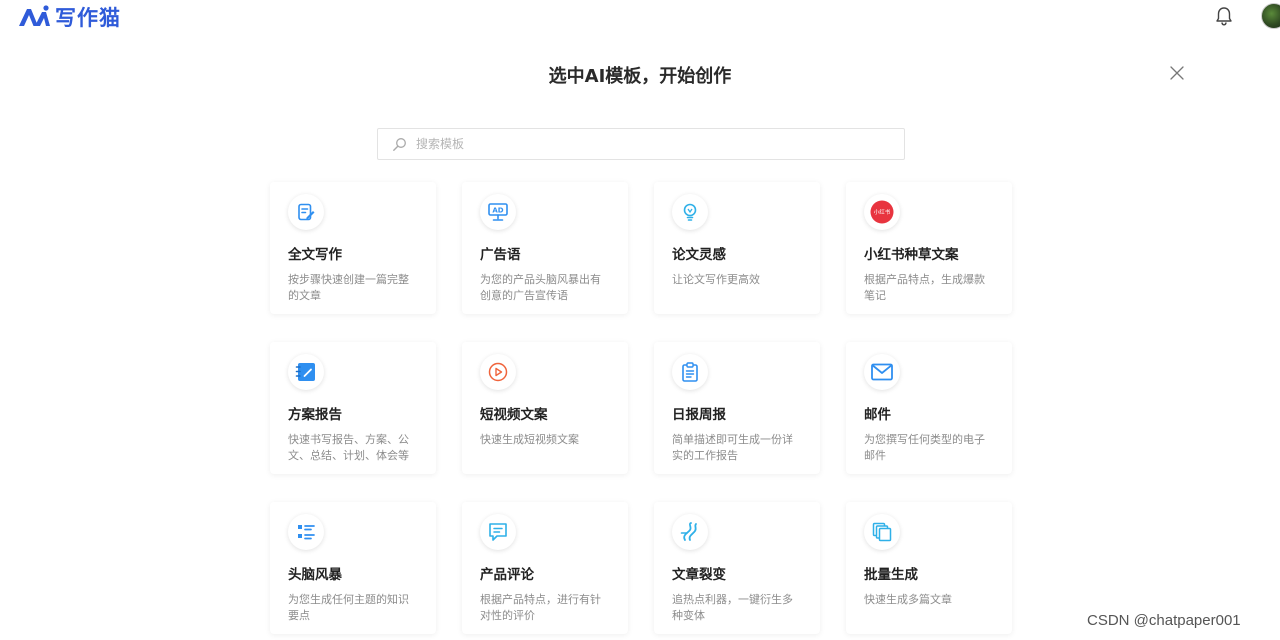 The width and height of the screenshot is (1280, 640). What do you see at coordinates (498, 532) in the screenshot?
I see `comment-icon` at bounding box center [498, 532].